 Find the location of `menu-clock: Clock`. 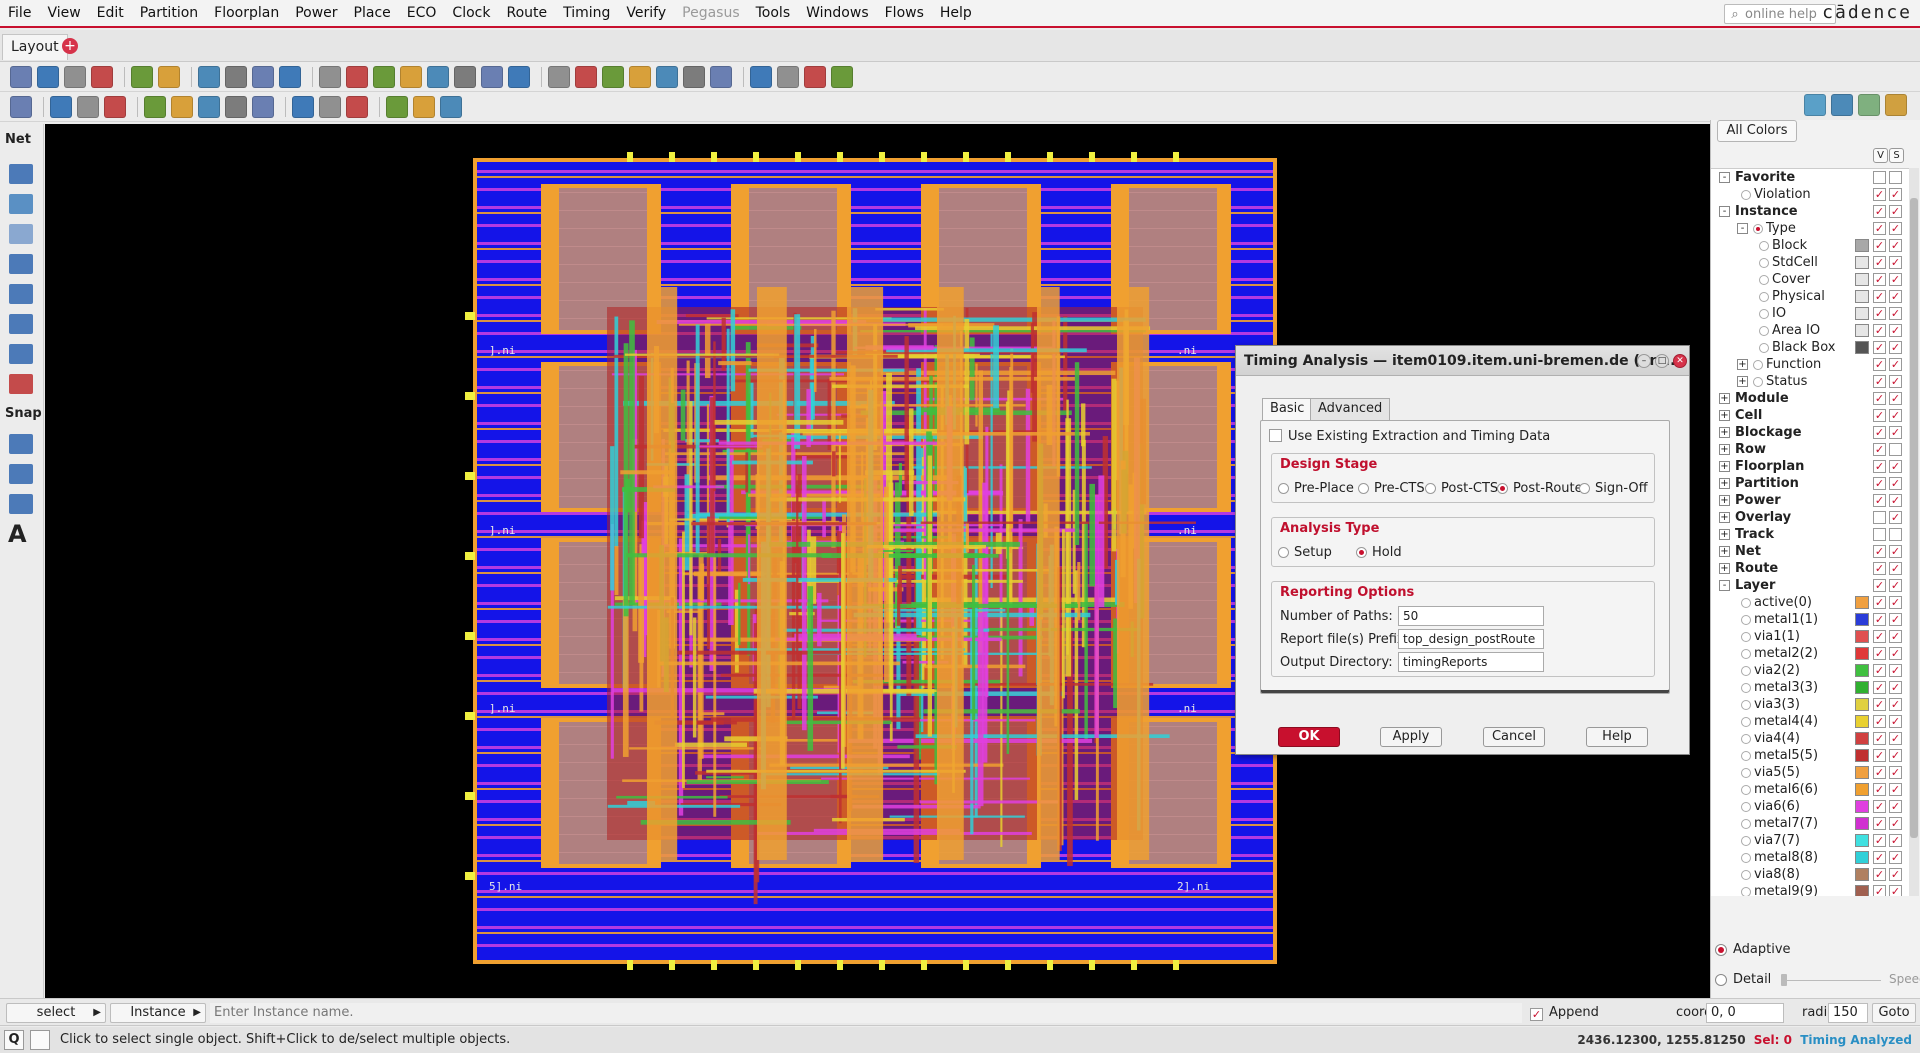

menu-clock: Clock is located at coordinates (471, 13).